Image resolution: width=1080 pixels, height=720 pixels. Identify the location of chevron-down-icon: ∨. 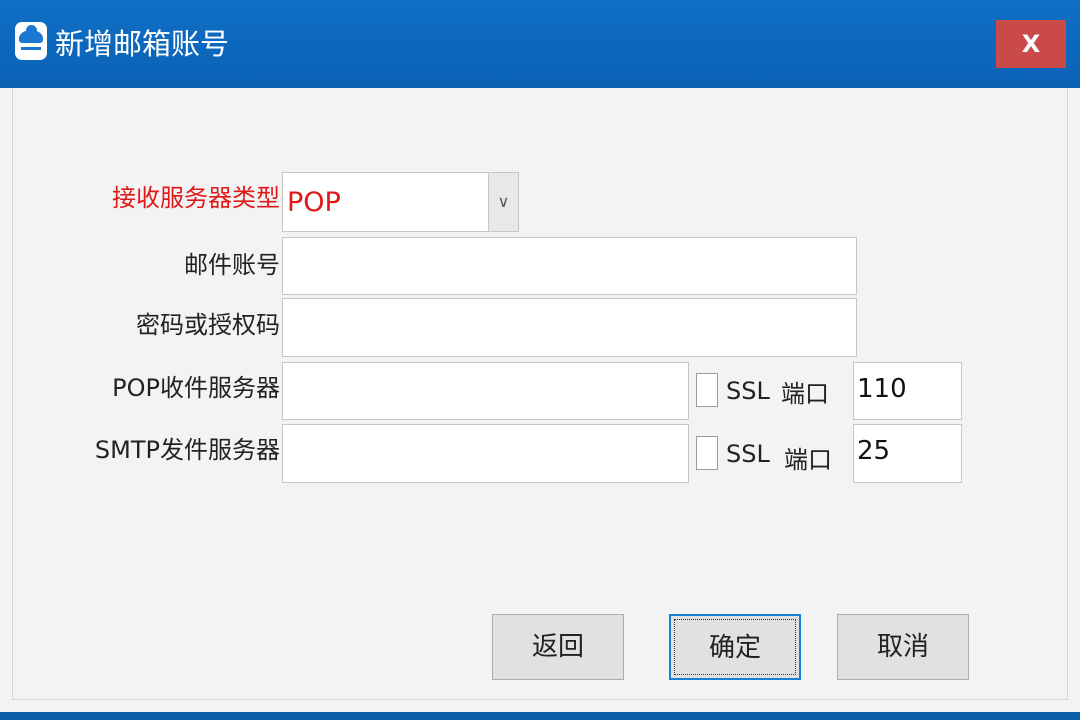
(503, 202).